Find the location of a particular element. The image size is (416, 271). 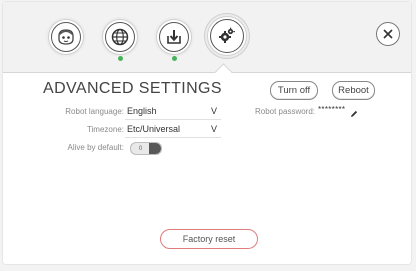

robot-face-icon is located at coordinates (66, 37).